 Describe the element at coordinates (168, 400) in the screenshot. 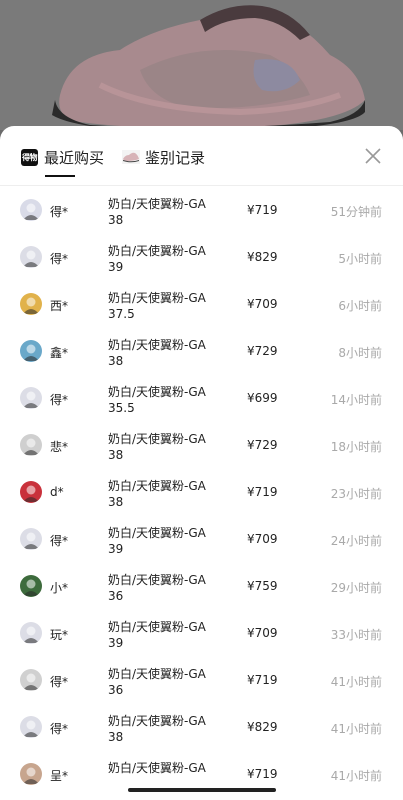

I see `sku-spec: 奶白/天使翼粉-GA 35.5` at that location.